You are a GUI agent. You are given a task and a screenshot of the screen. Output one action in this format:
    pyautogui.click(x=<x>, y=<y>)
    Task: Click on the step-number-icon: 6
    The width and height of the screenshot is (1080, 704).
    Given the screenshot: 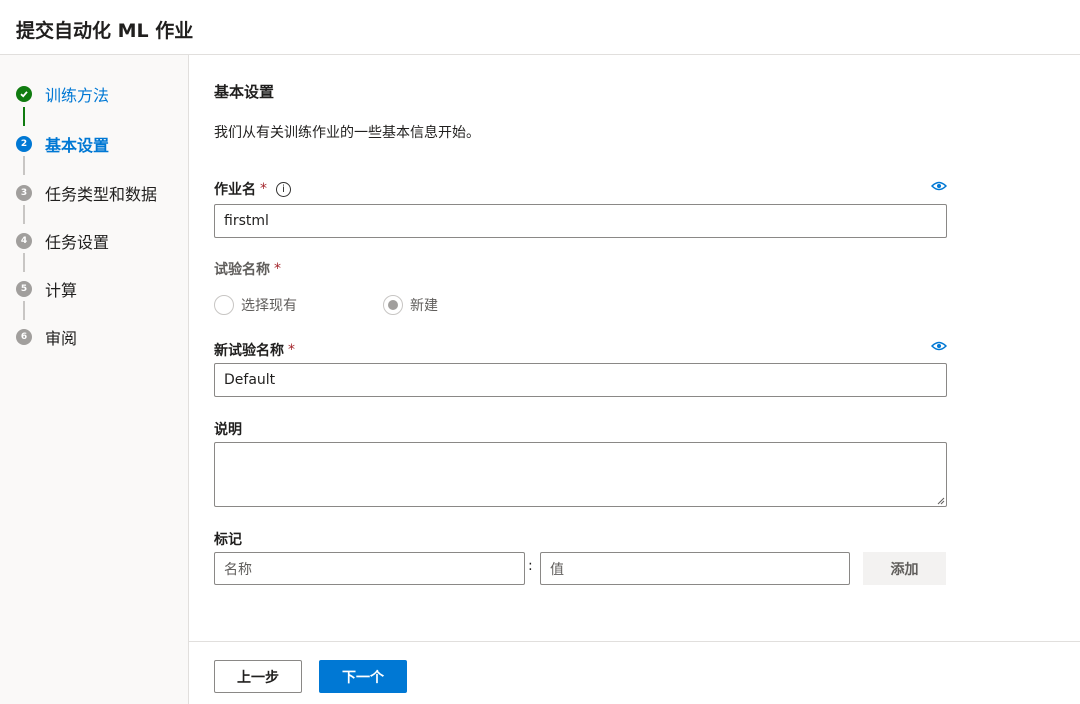 What is the action you would take?
    pyautogui.click(x=24, y=337)
    